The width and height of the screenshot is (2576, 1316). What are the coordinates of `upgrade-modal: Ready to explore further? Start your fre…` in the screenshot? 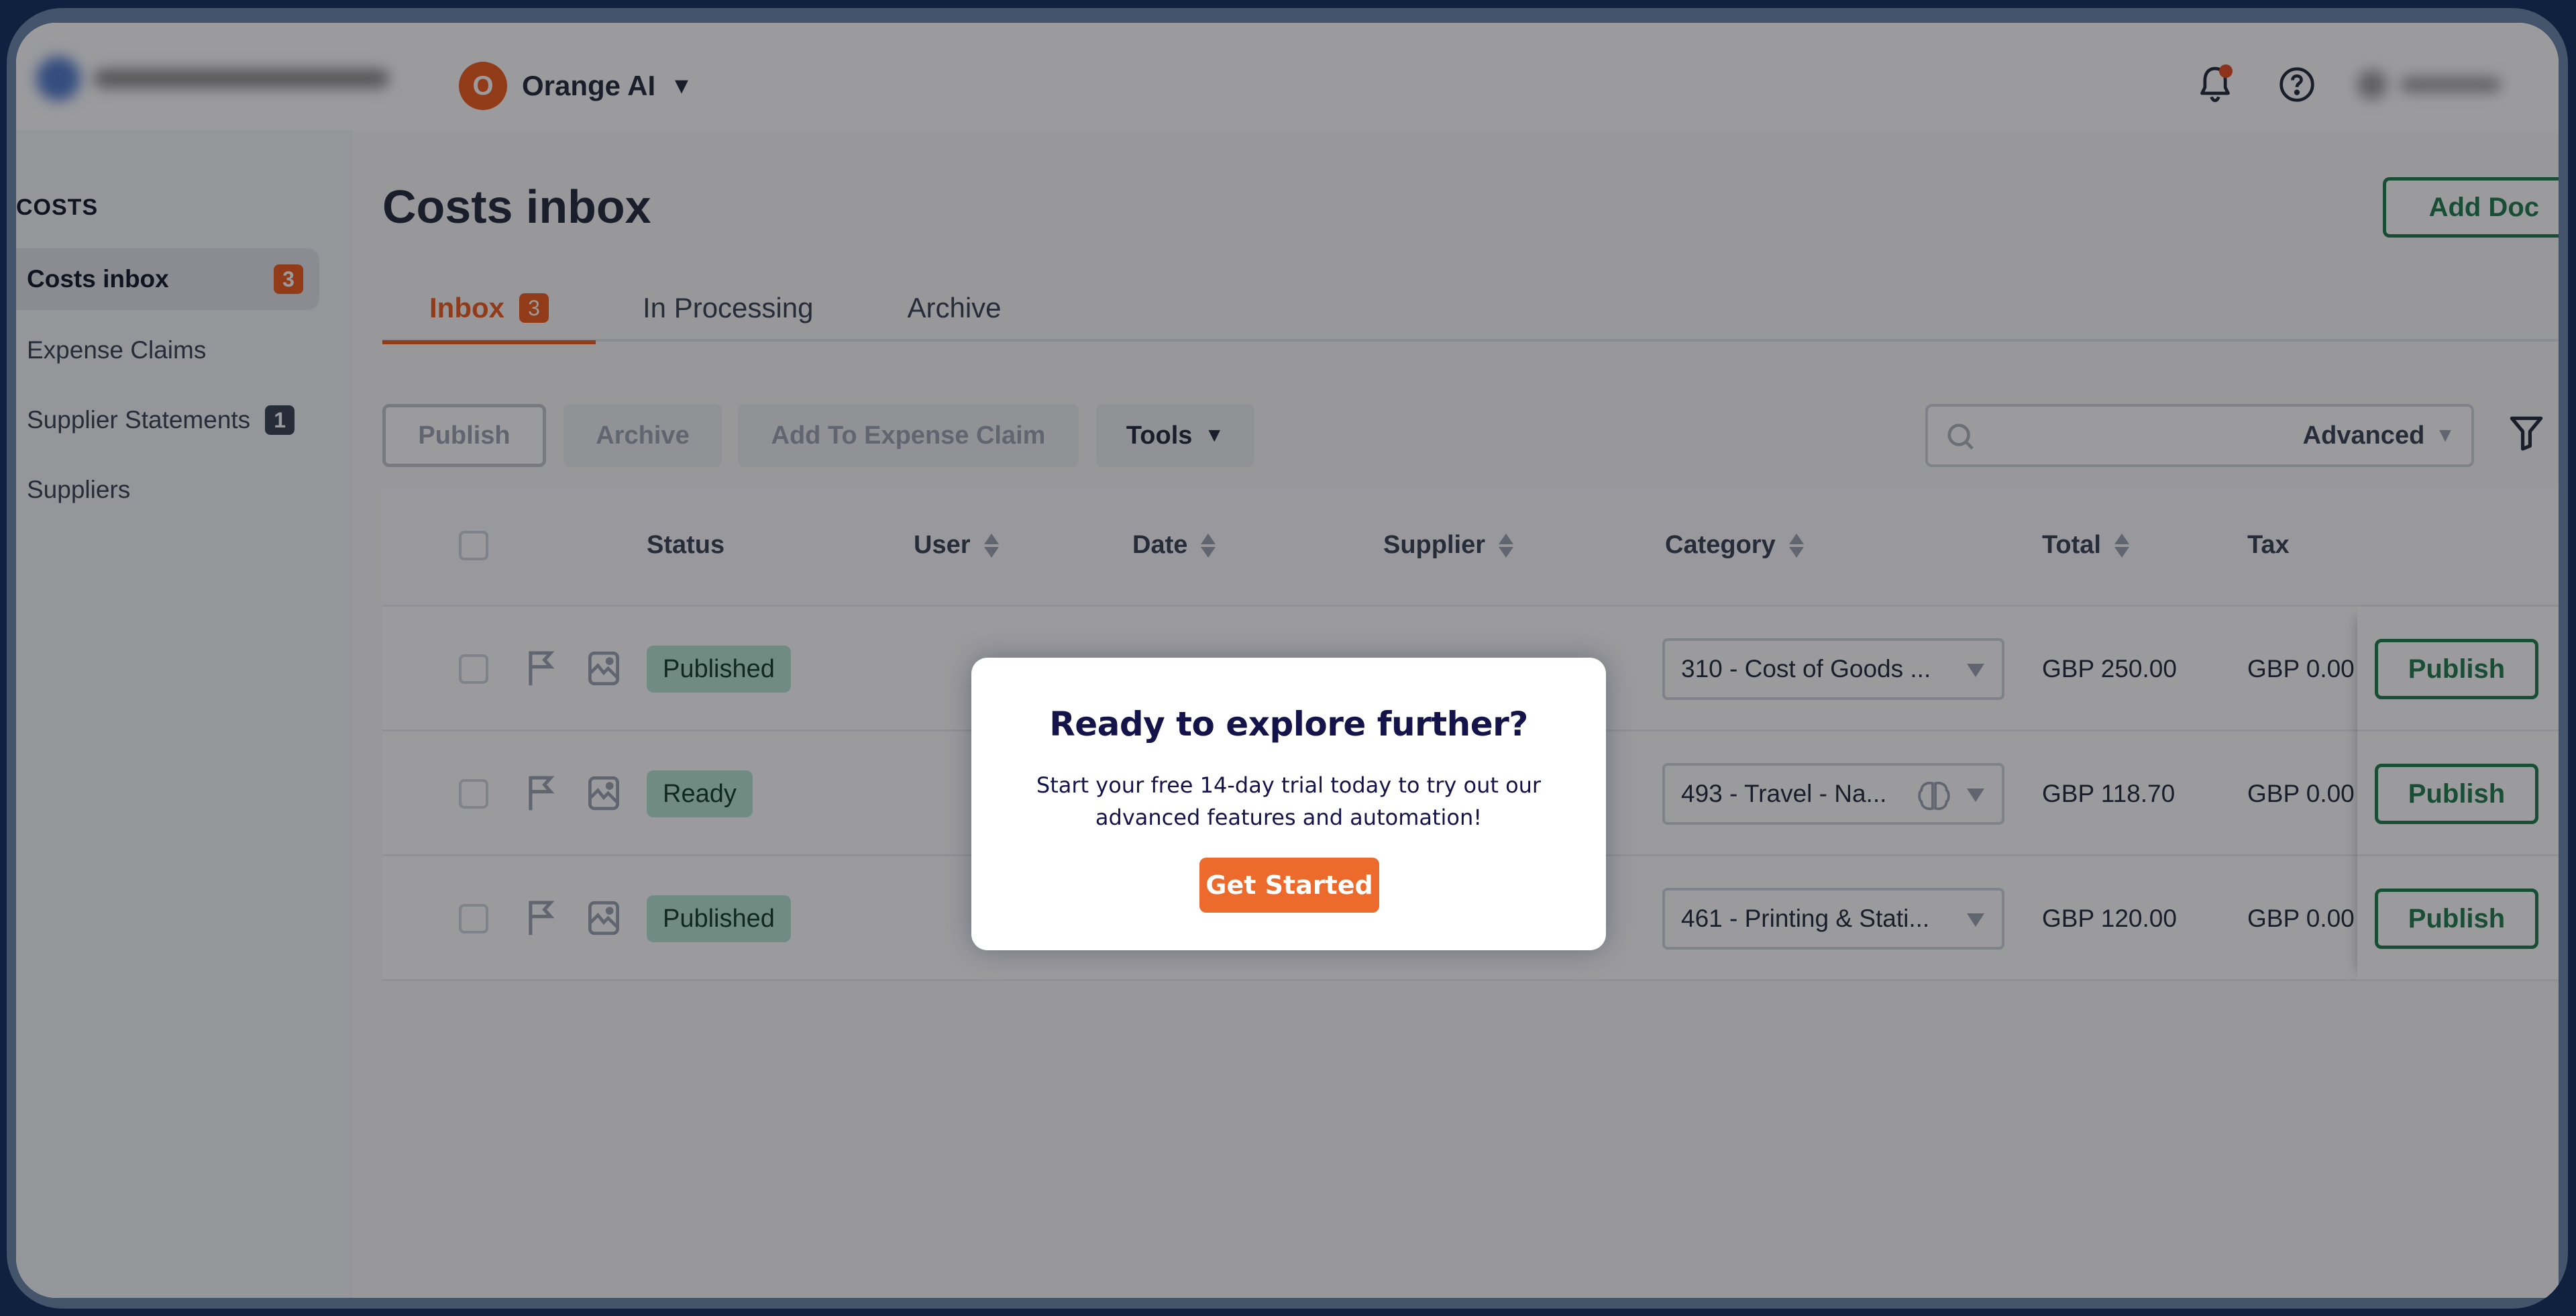 It's located at (1288, 804).